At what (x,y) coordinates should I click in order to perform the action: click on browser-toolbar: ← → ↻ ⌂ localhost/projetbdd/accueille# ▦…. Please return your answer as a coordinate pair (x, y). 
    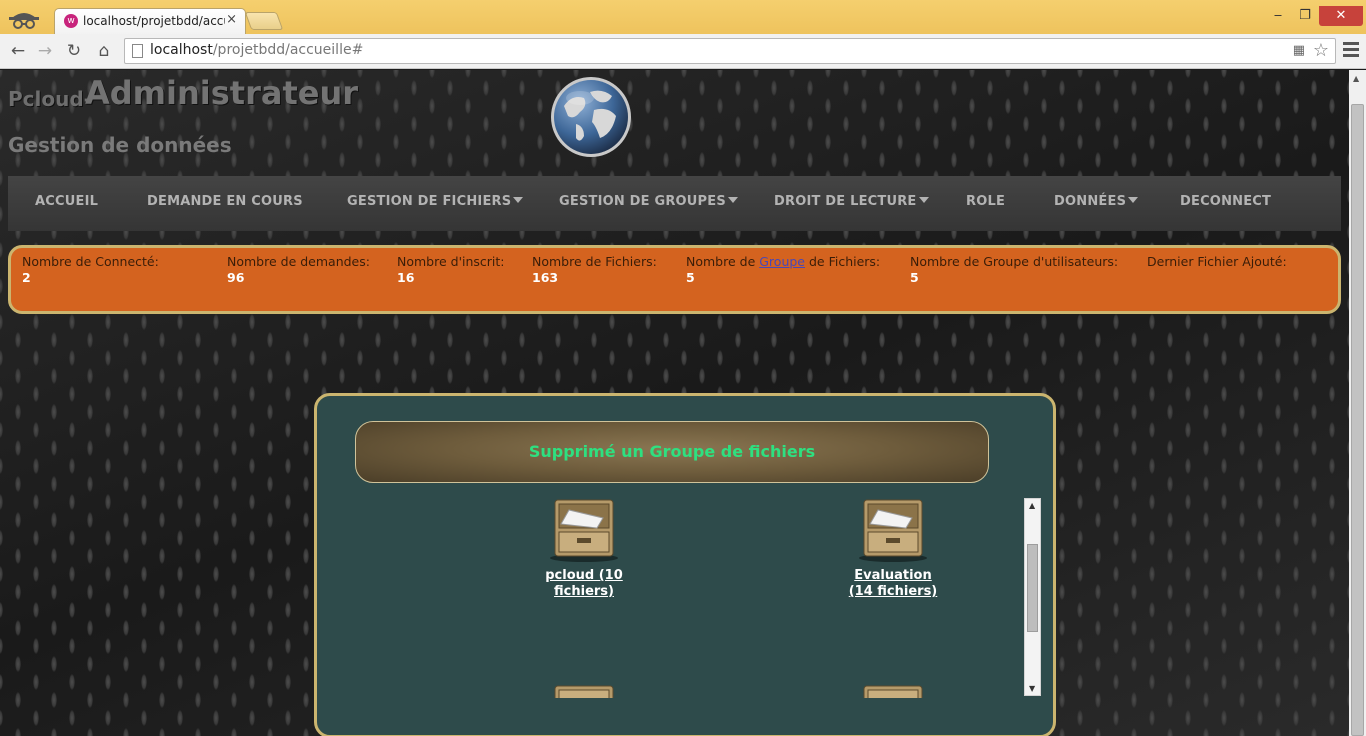
    Looking at the image, I should click on (683, 51).